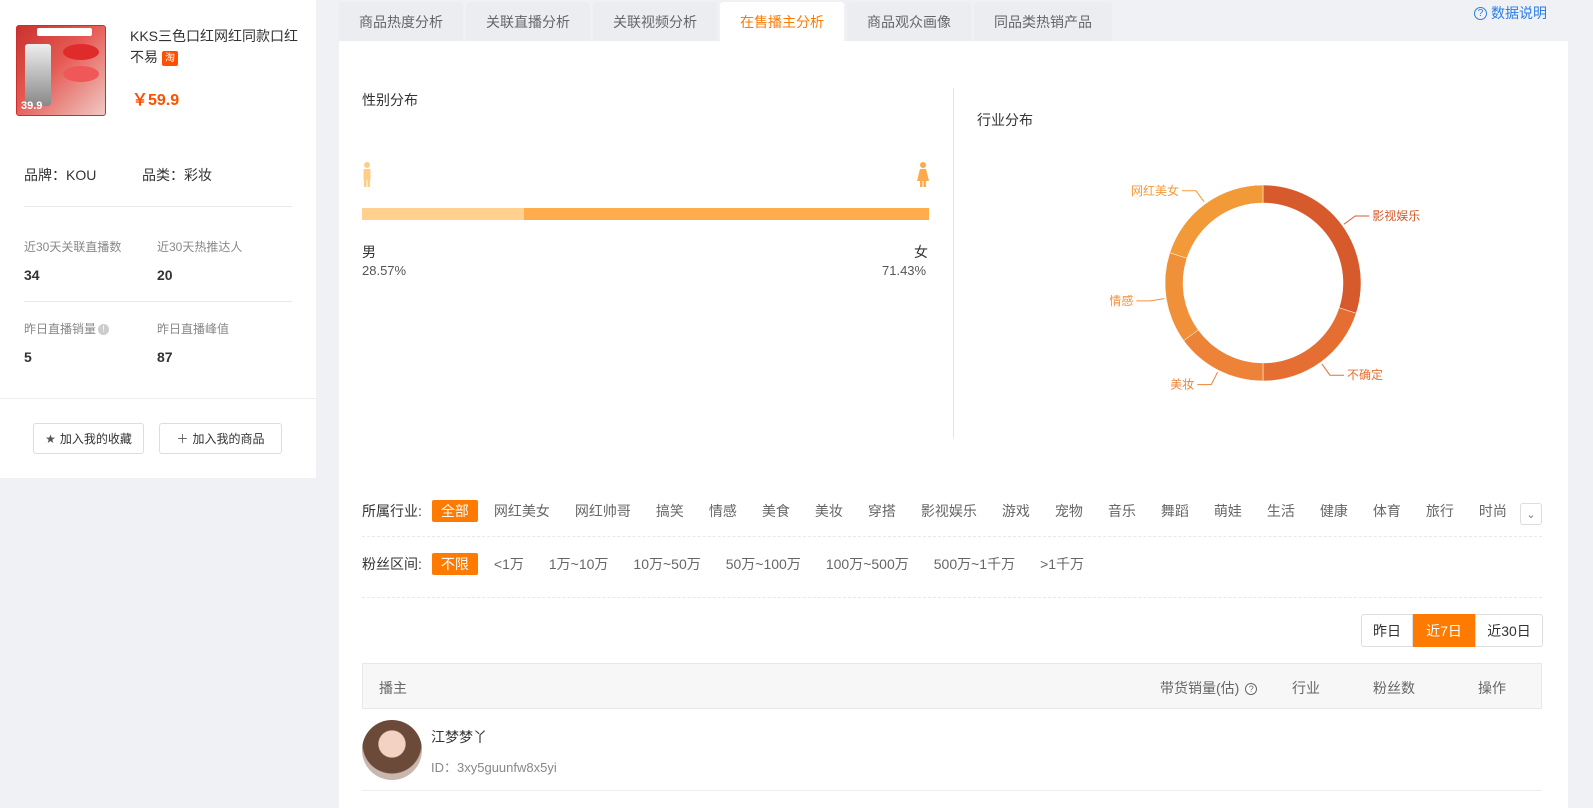 This screenshot has width=1593, height=808. Describe the element at coordinates (1334, 511) in the screenshot. I see `industry-chip: 健康` at that location.